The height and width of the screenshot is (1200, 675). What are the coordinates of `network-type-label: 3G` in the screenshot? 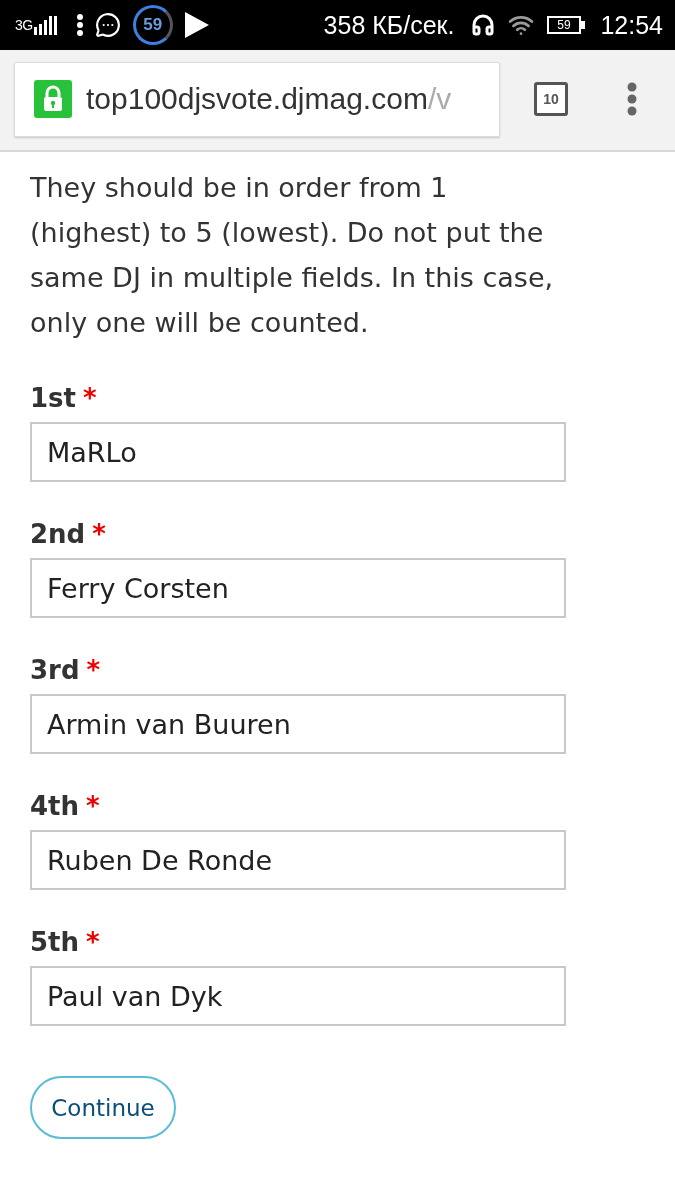 It's located at (24, 25).